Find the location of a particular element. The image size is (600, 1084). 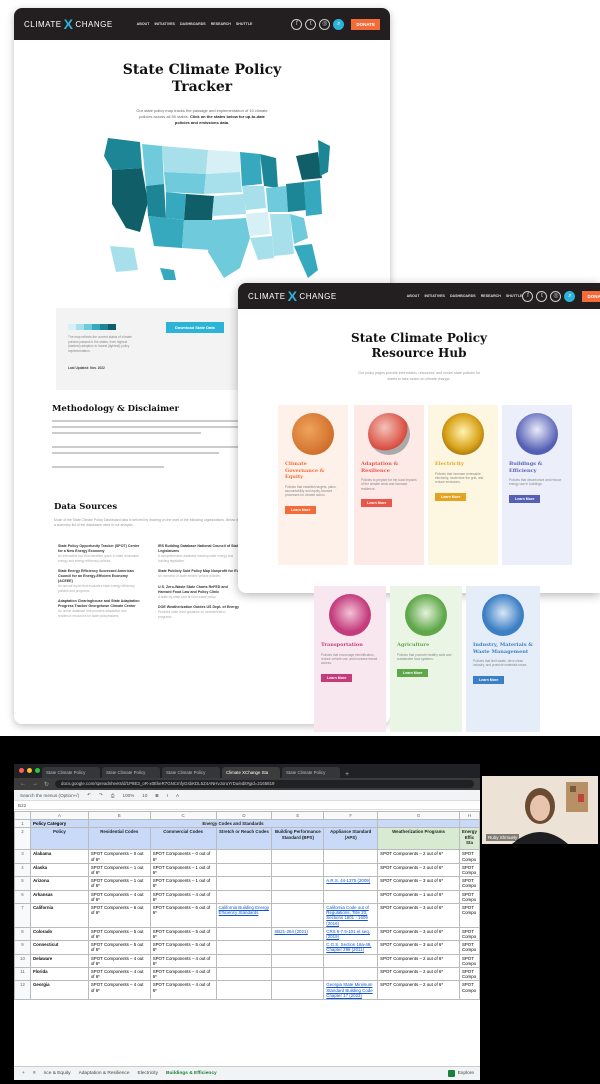

state-hawaii is located at coordinates (168, 274).